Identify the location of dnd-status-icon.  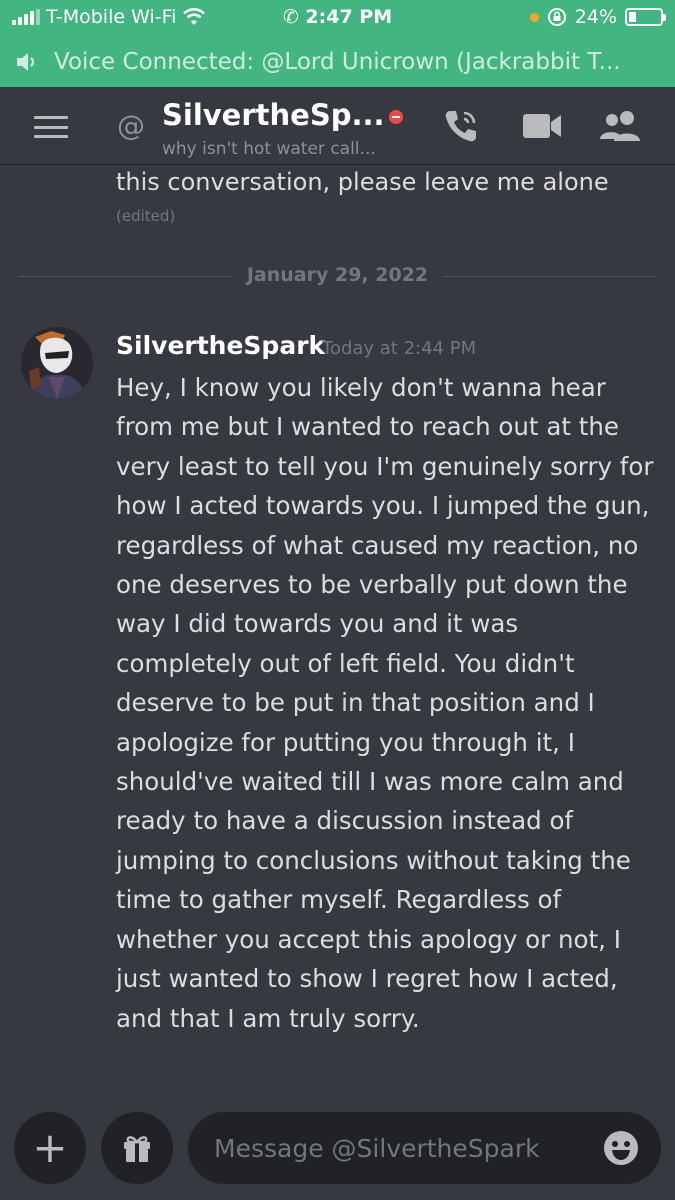
(396, 117).